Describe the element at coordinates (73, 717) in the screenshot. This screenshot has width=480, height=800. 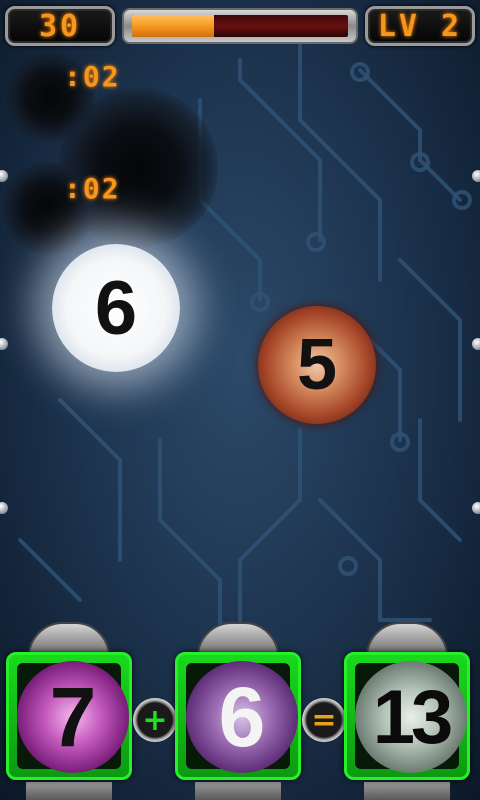
I see `left-operand-orb: 7` at that location.